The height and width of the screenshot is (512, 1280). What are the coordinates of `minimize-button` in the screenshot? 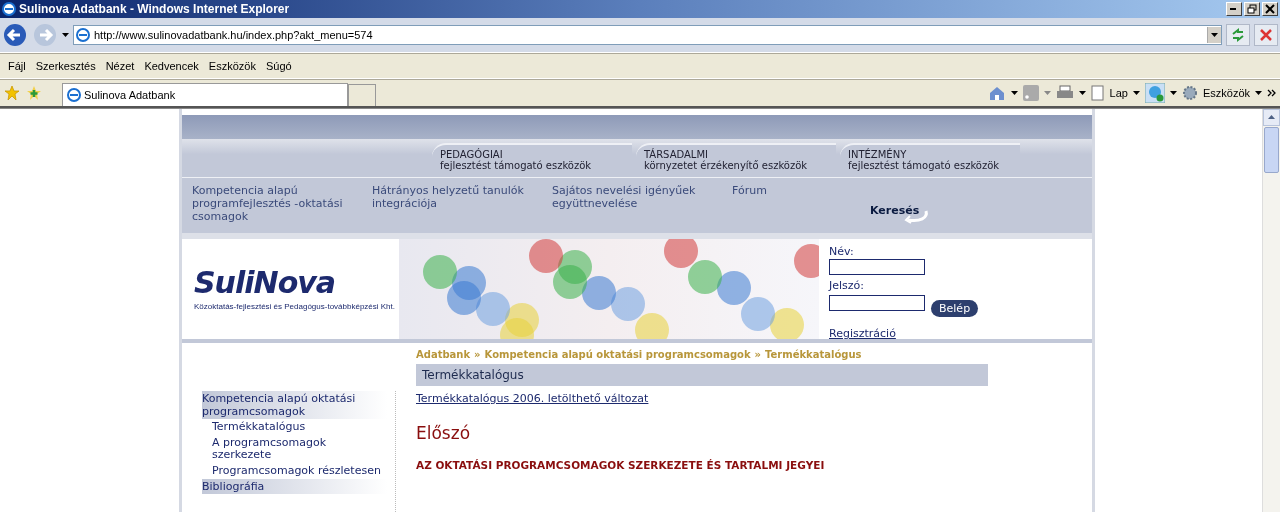 It's located at (1234, 9).